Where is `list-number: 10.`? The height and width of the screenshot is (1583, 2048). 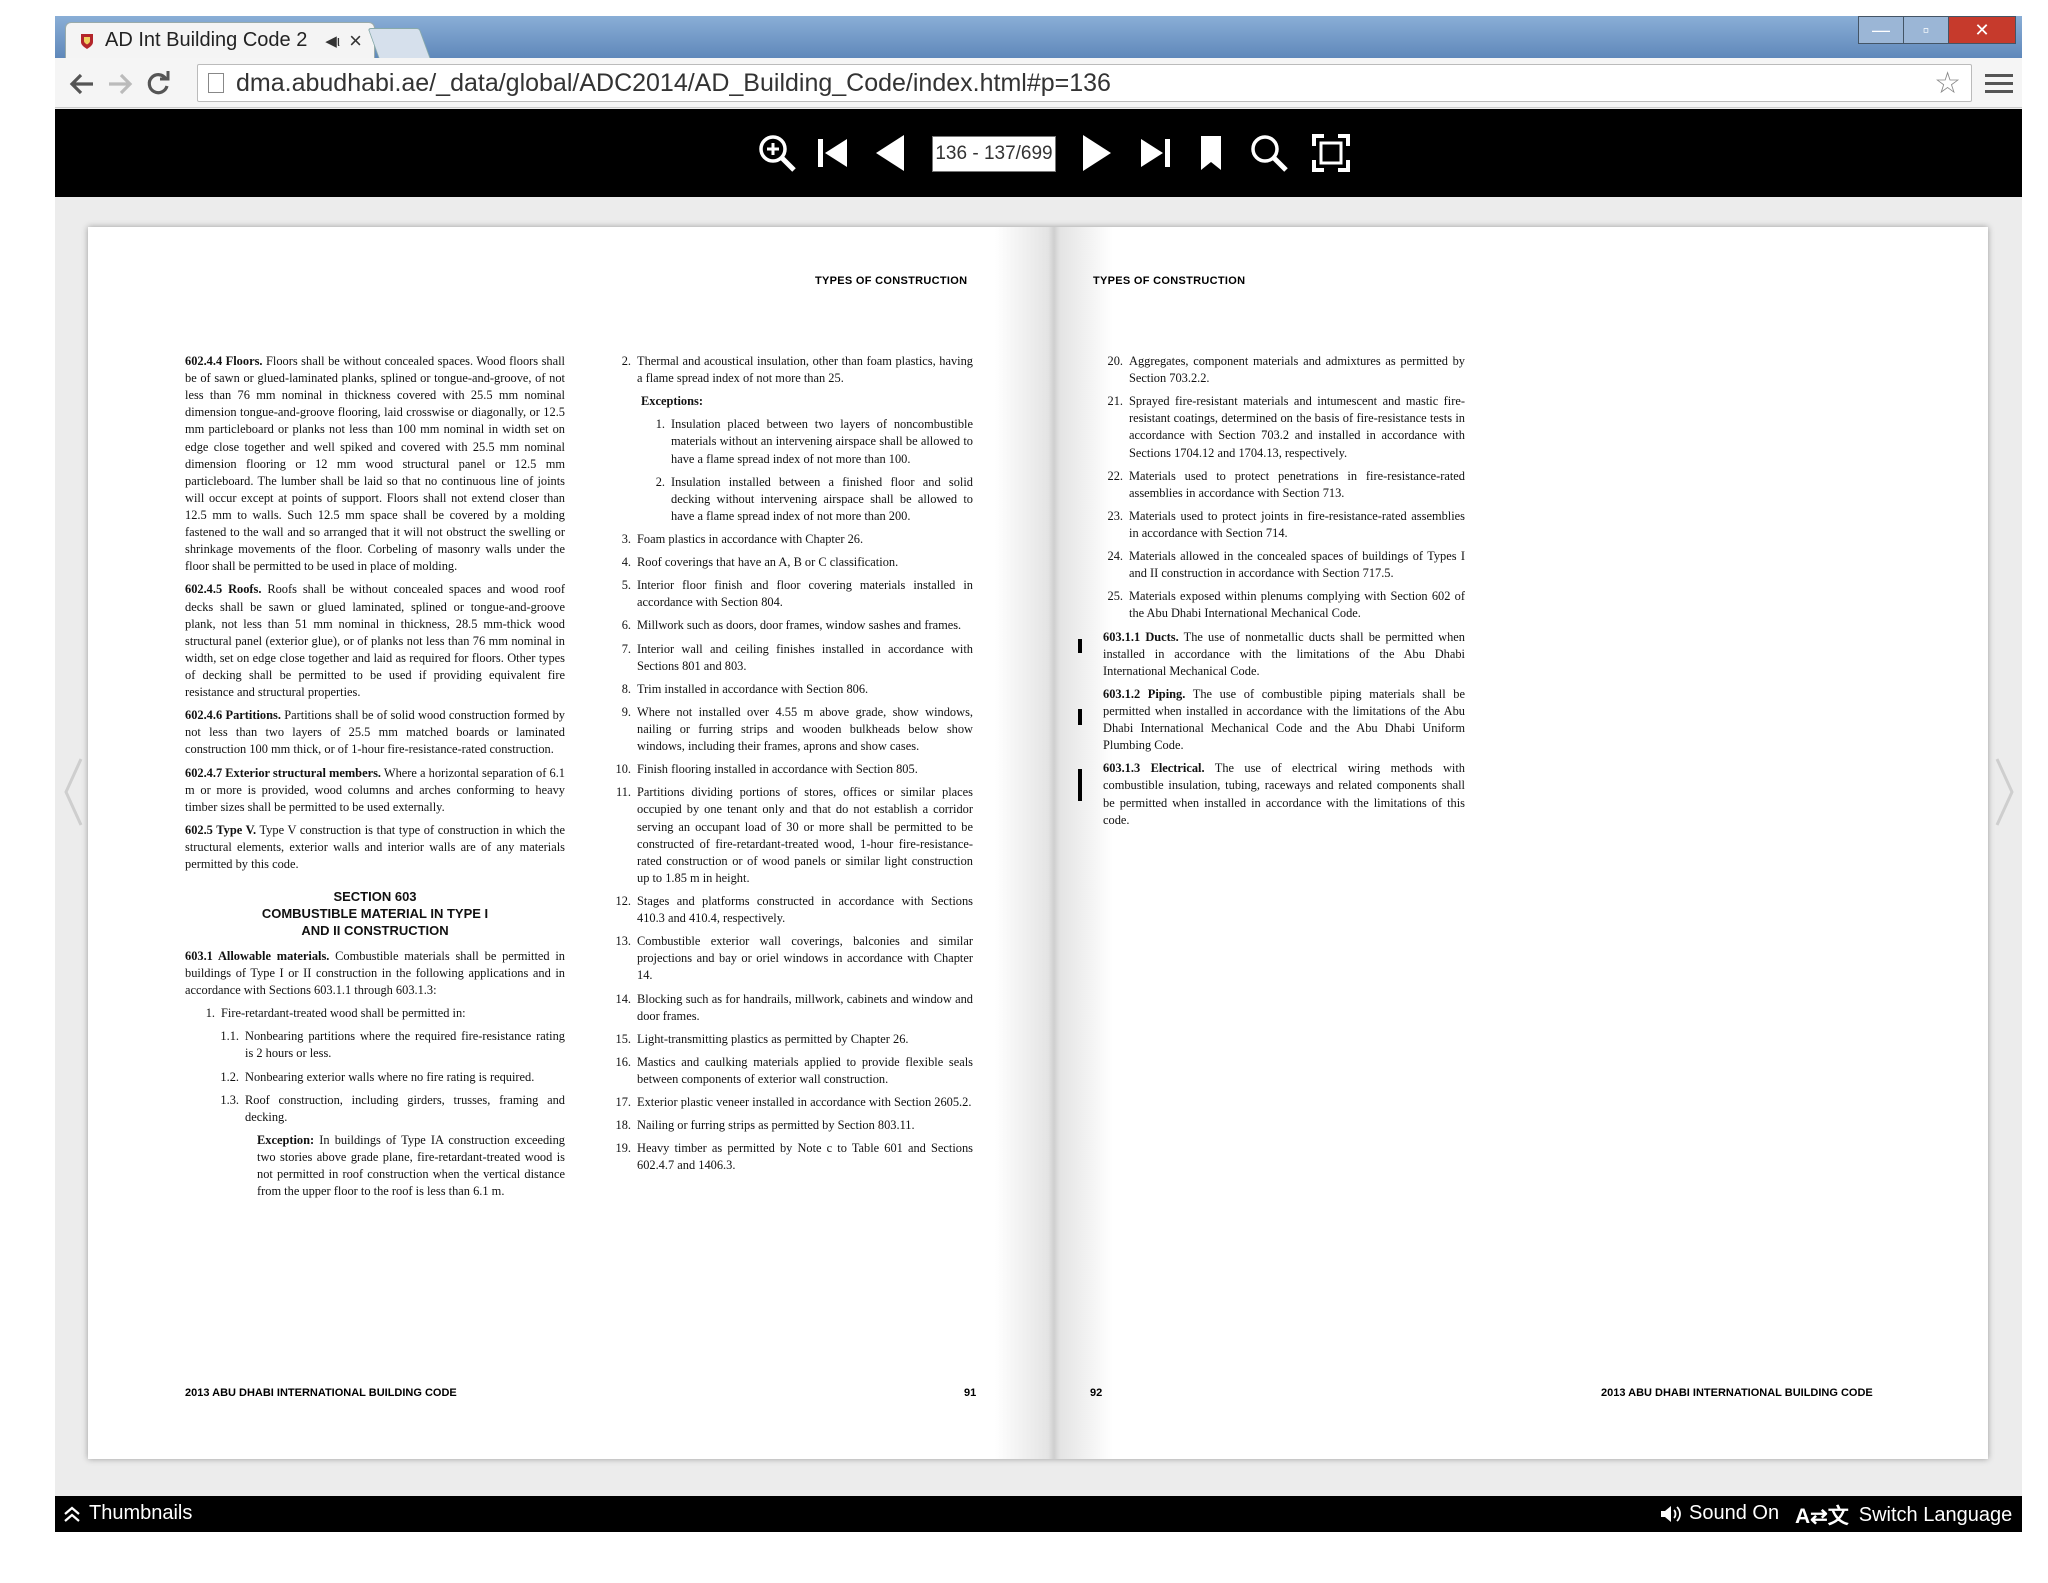
list-number: 10. is located at coordinates (623, 769).